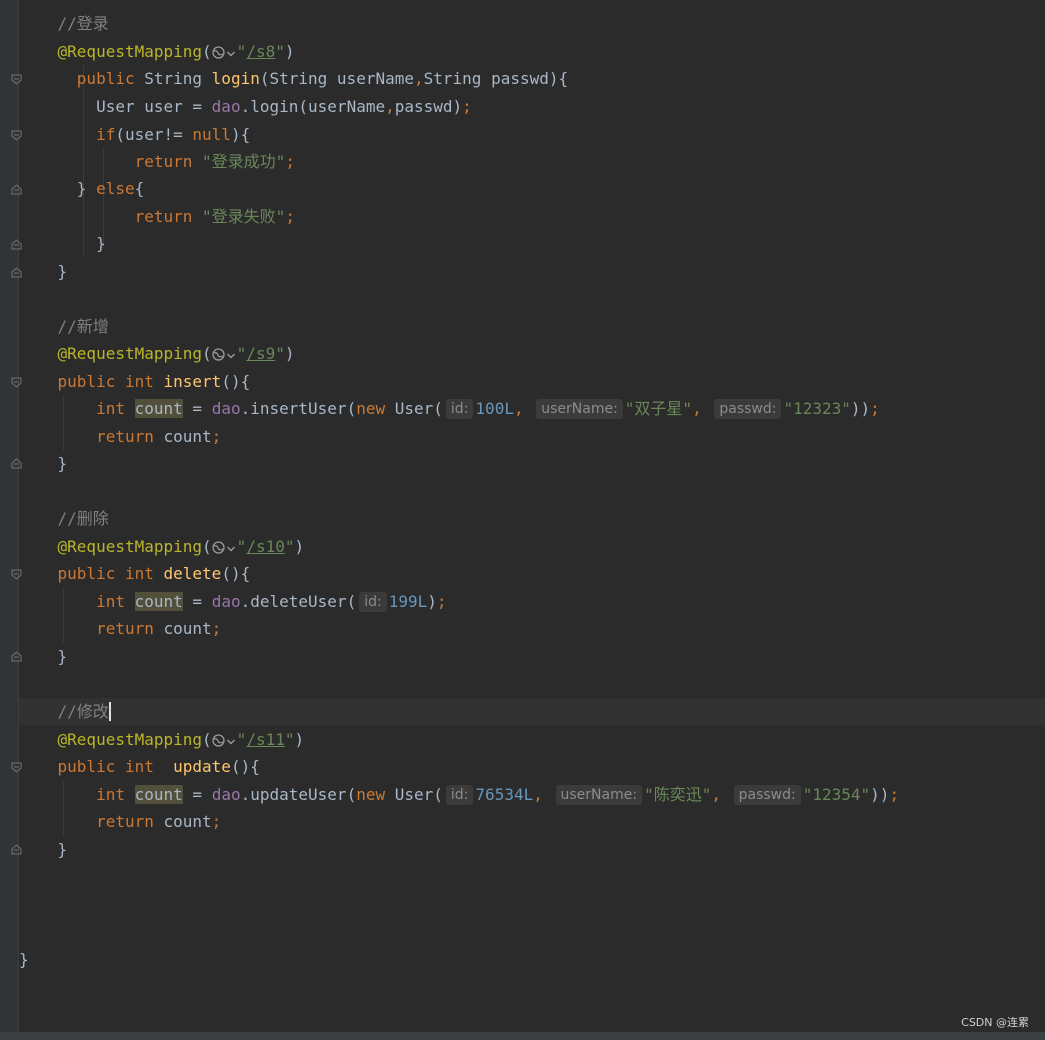 The height and width of the screenshot is (1040, 1045). Describe the element at coordinates (836, 794) in the screenshot. I see `string-literal: "12354"` at that location.